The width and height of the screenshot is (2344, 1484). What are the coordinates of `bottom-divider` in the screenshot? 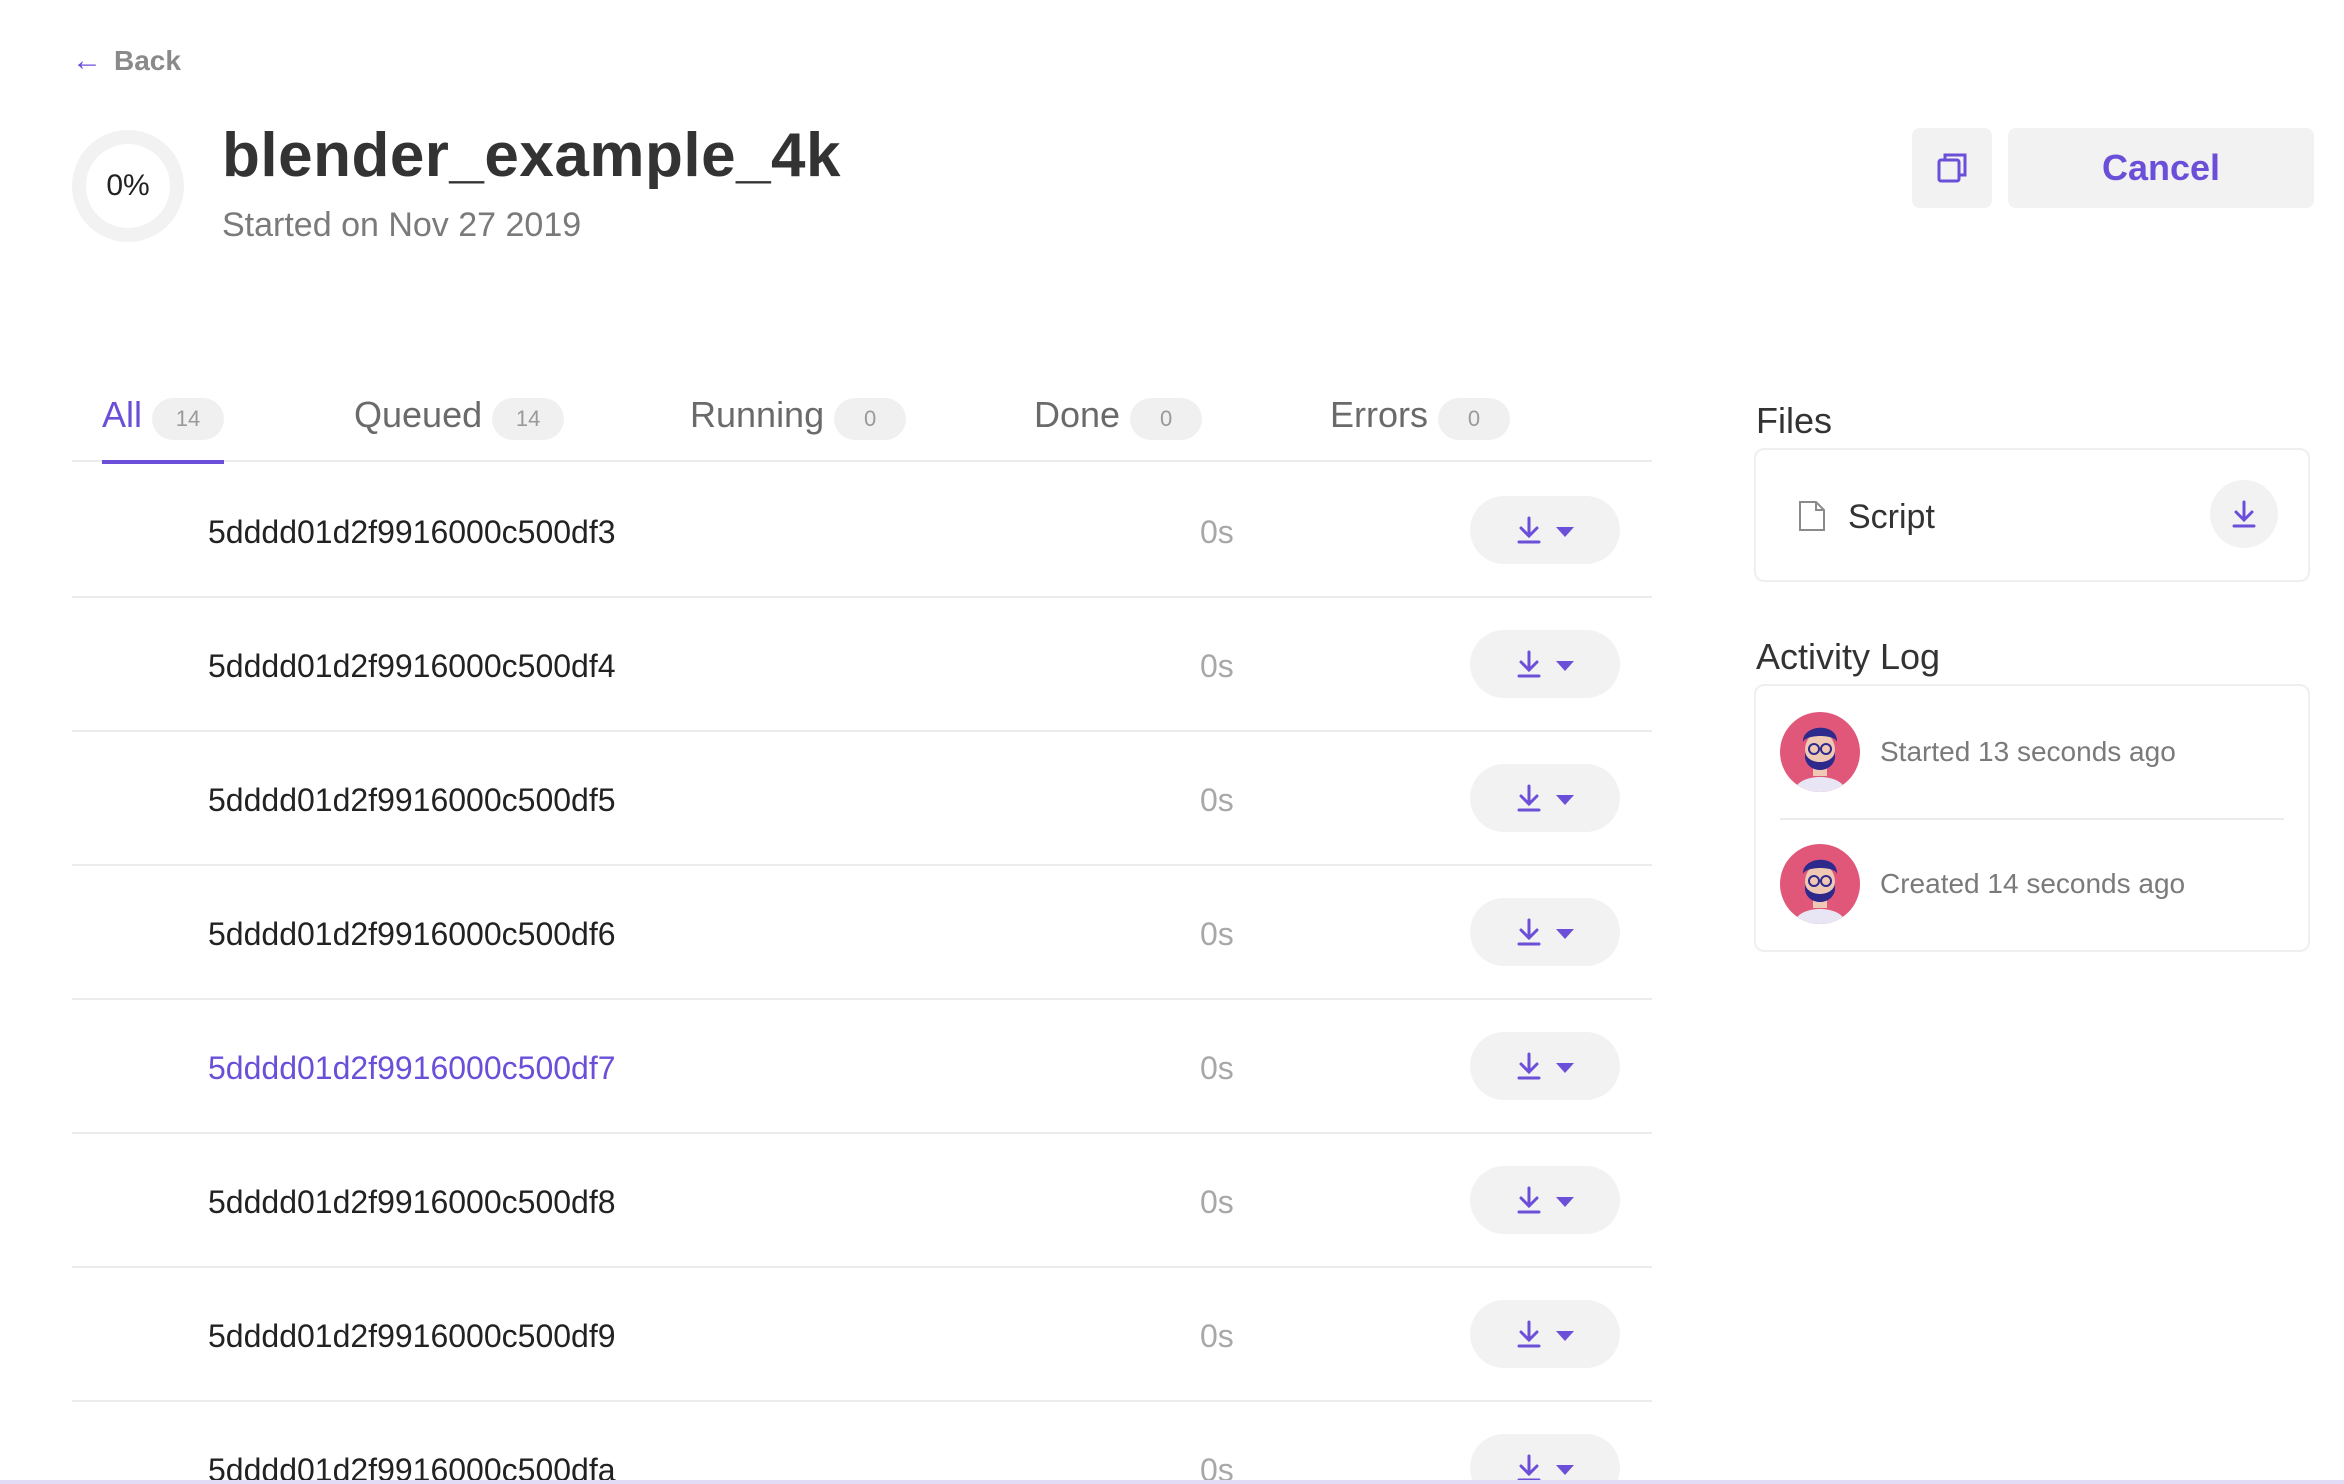 It's located at (1172, 1482).